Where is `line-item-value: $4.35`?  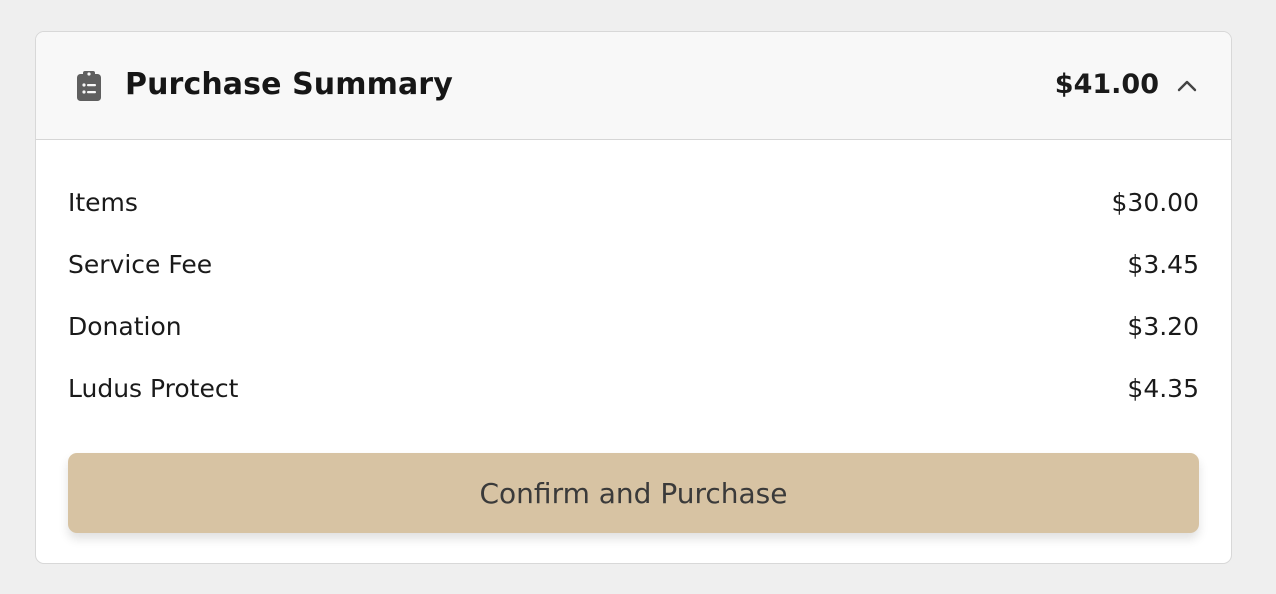
line-item-value: $4.35 is located at coordinates (1163, 388).